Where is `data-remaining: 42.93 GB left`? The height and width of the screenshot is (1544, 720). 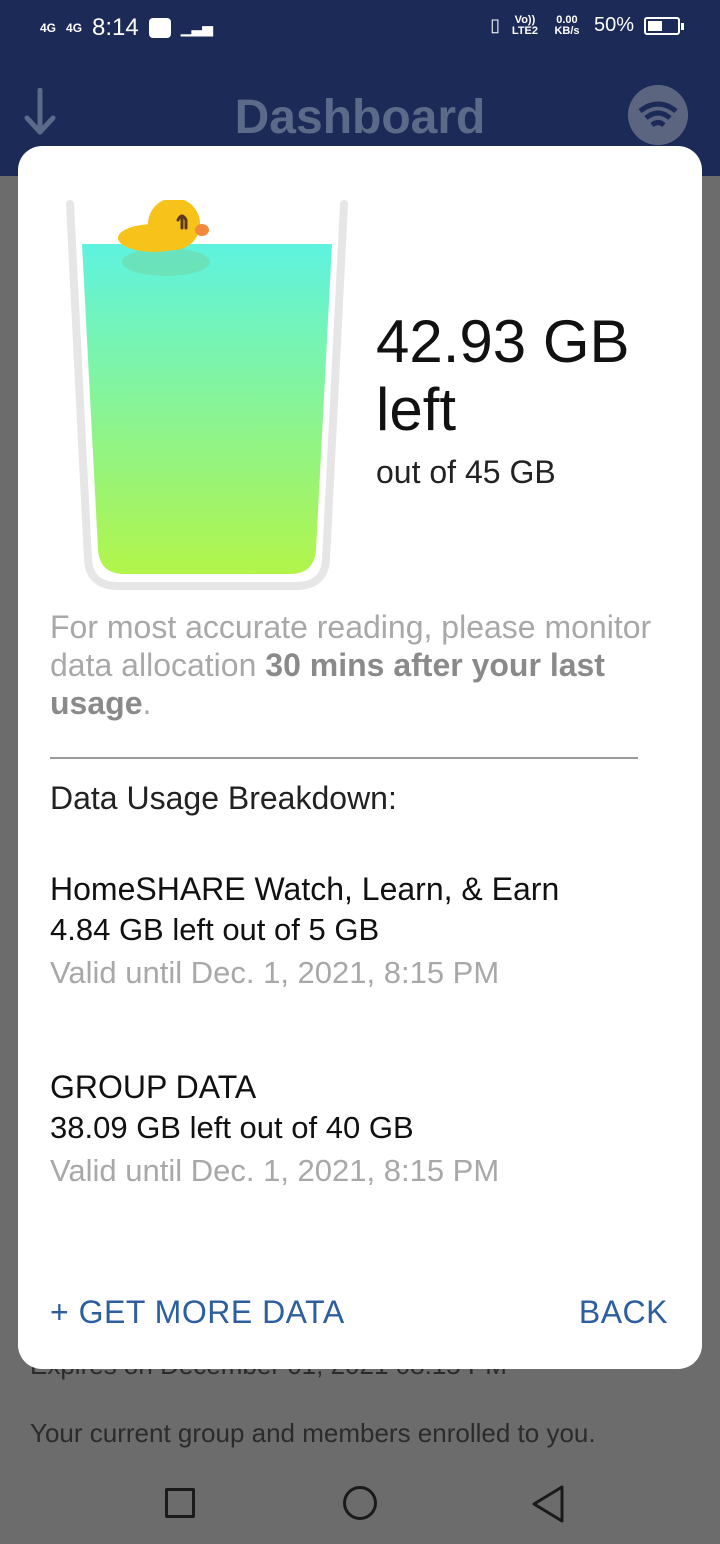 data-remaining: 42.93 GB left is located at coordinates (503, 375).